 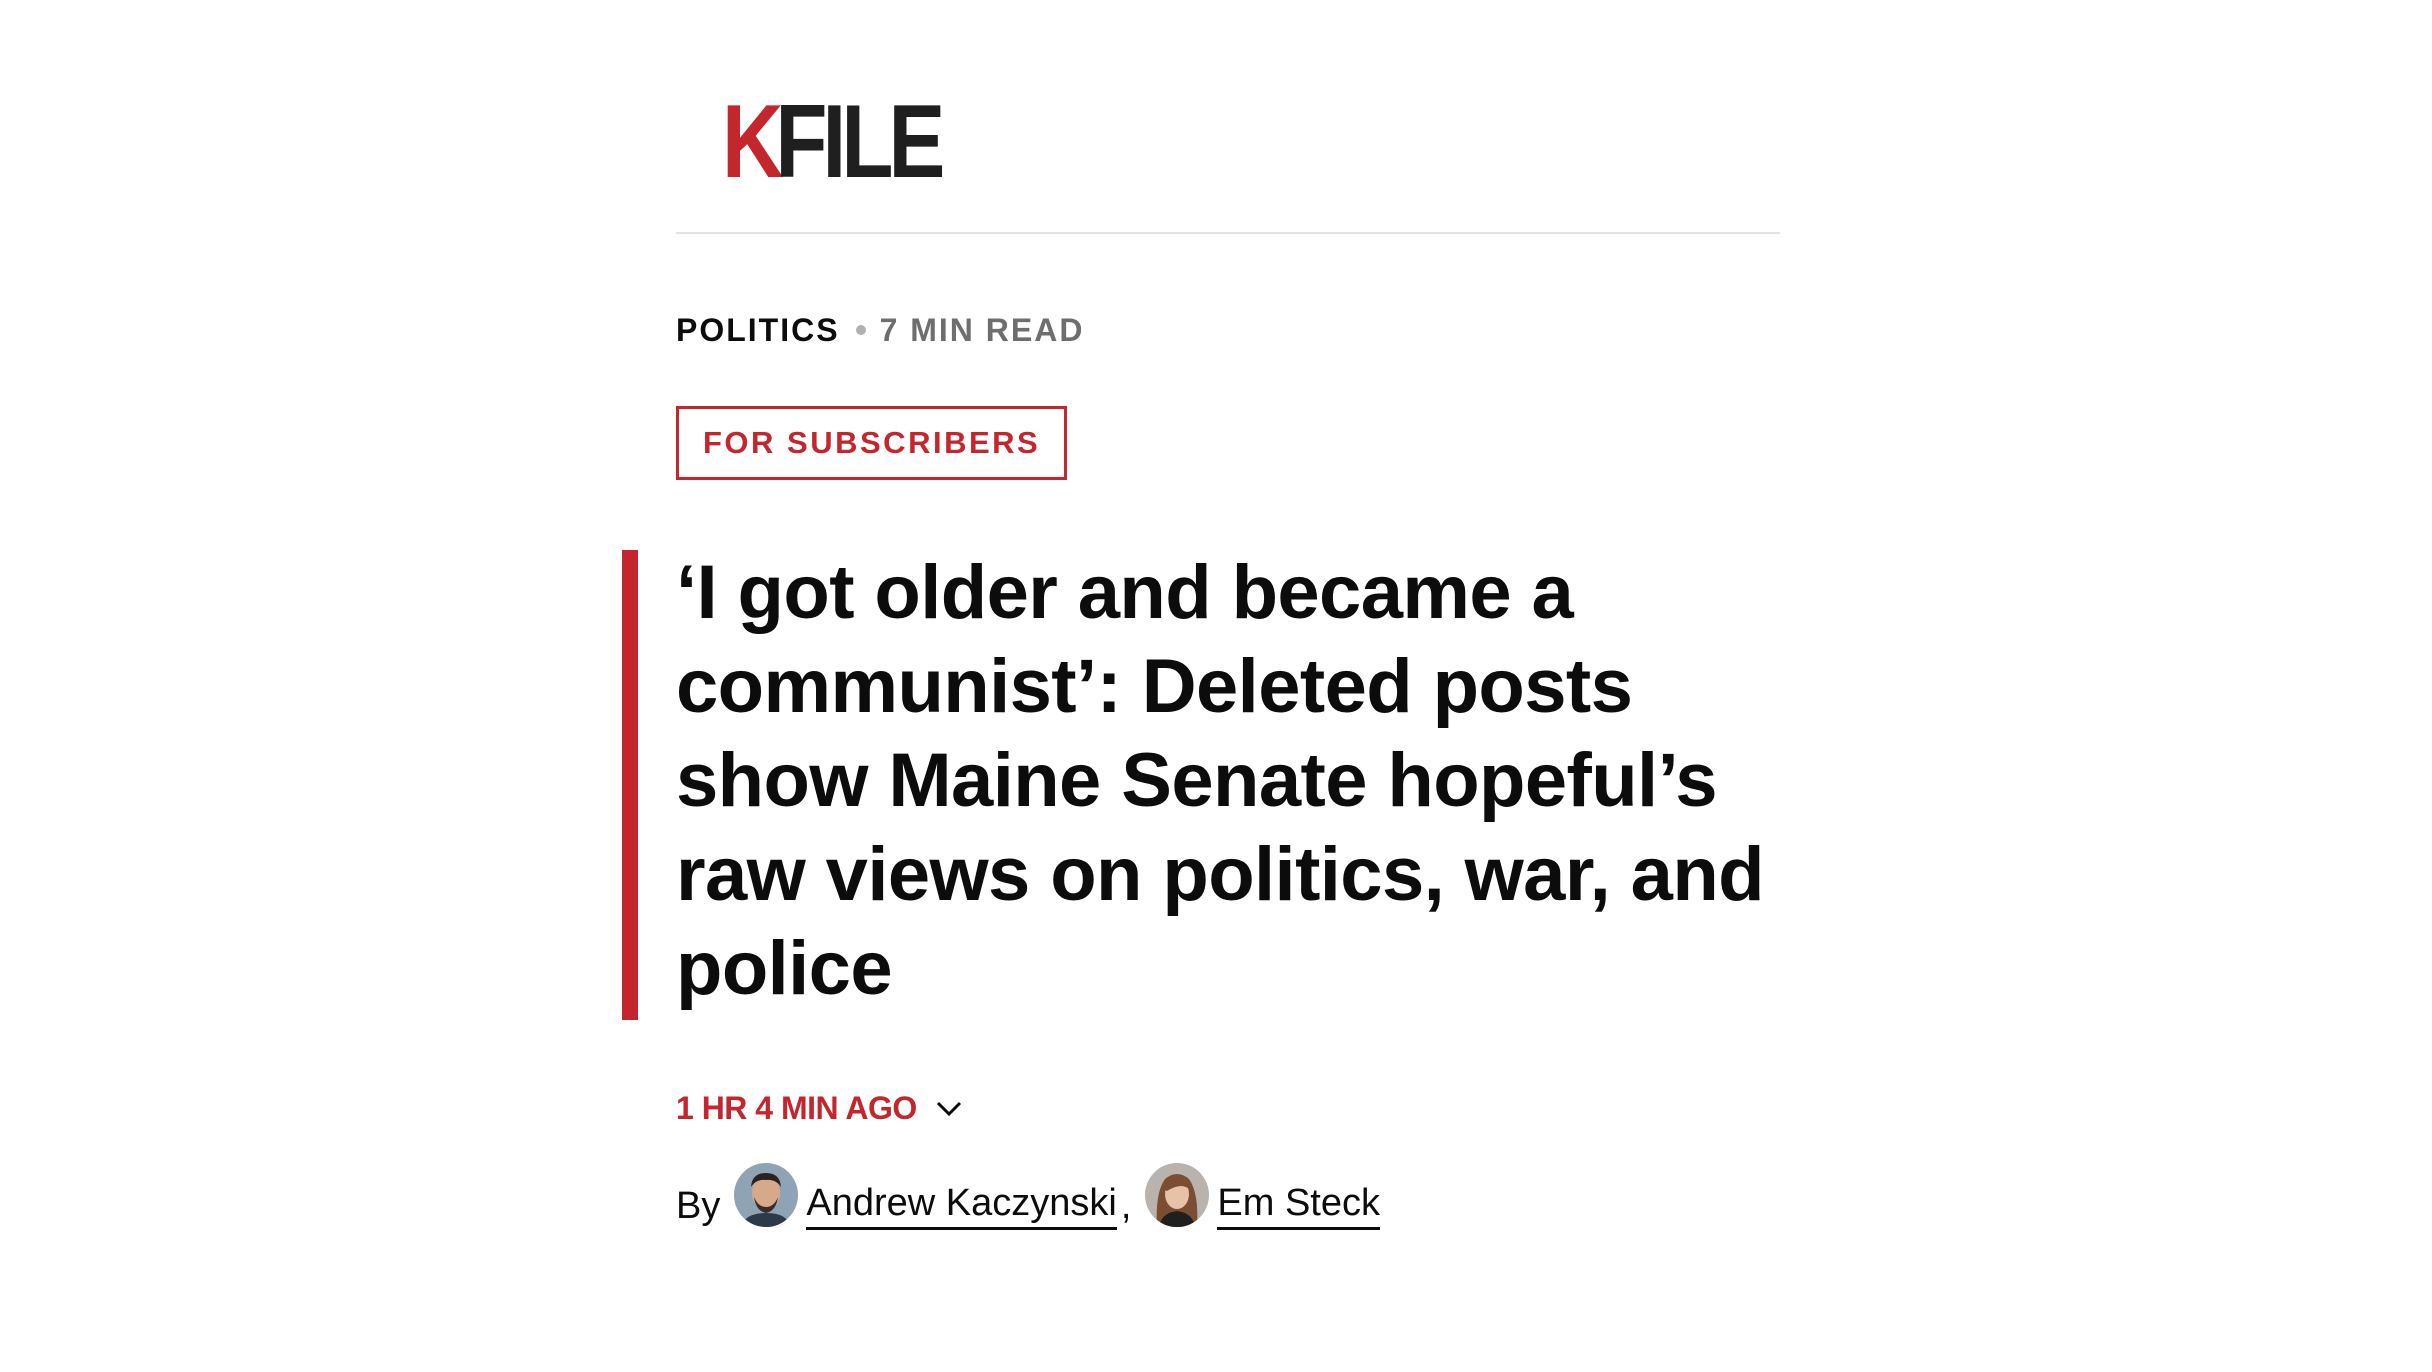 I want to click on timestamp-label: 1 HR 4 MIN AGO, so click(x=796, y=1108).